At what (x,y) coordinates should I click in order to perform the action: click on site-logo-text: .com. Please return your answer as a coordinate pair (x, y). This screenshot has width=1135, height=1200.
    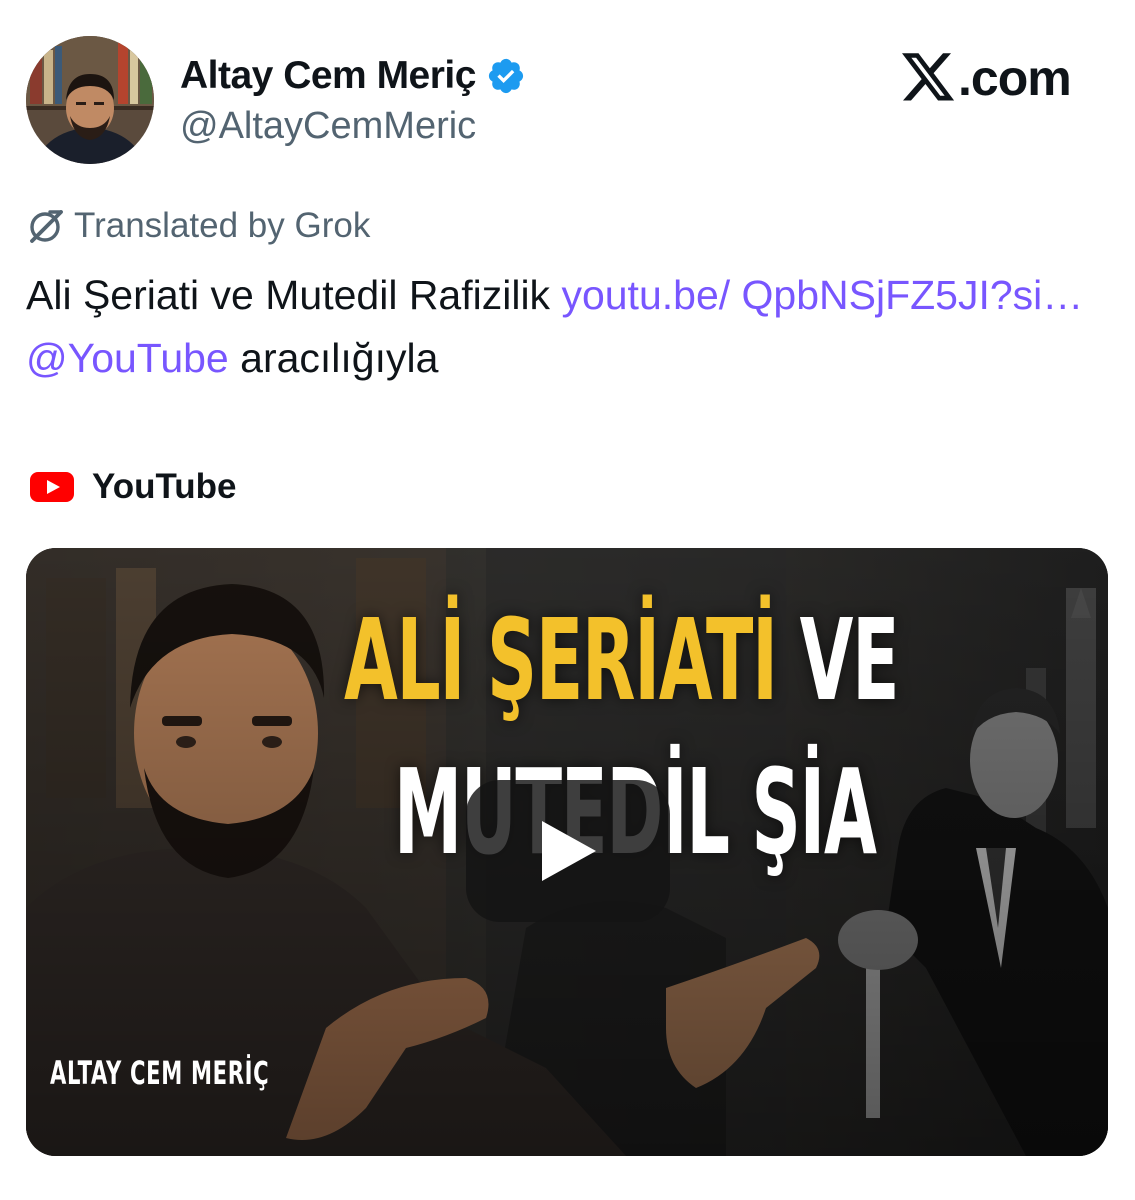
    Looking at the image, I should click on (1015, 78).